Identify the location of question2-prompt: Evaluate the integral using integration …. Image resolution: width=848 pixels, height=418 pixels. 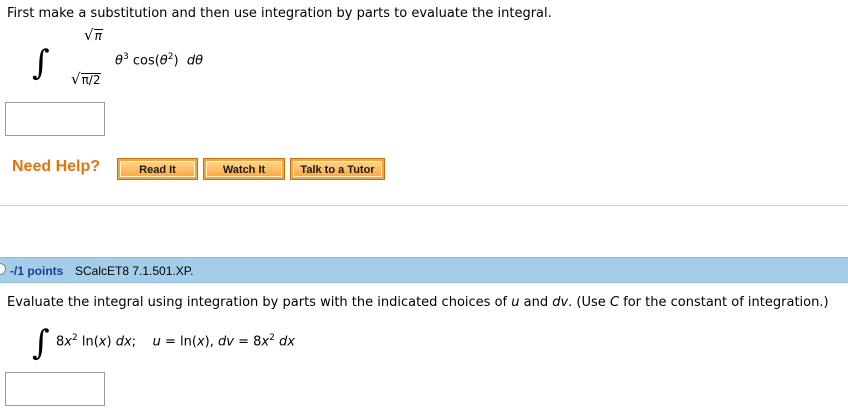
(418, 302).